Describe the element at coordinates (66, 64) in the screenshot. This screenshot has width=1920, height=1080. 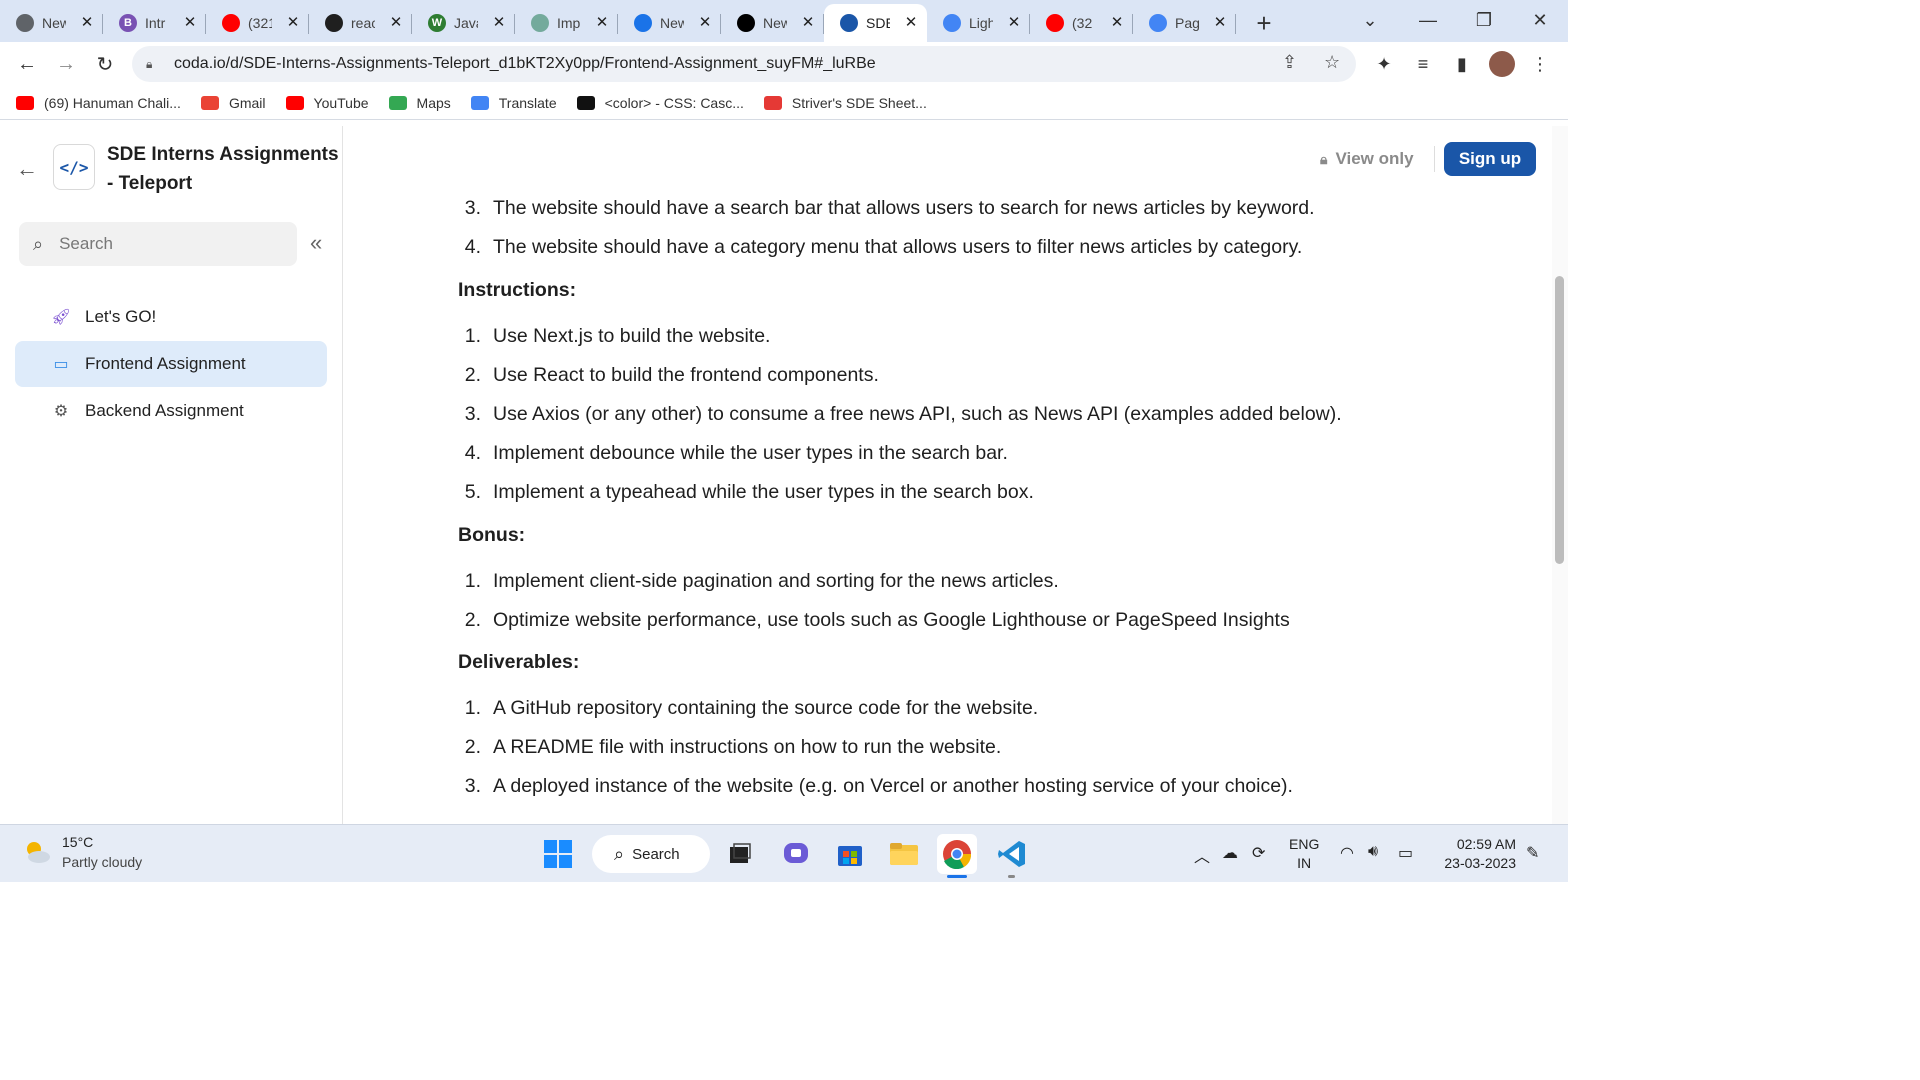
I see `forward-button: →` at that location.